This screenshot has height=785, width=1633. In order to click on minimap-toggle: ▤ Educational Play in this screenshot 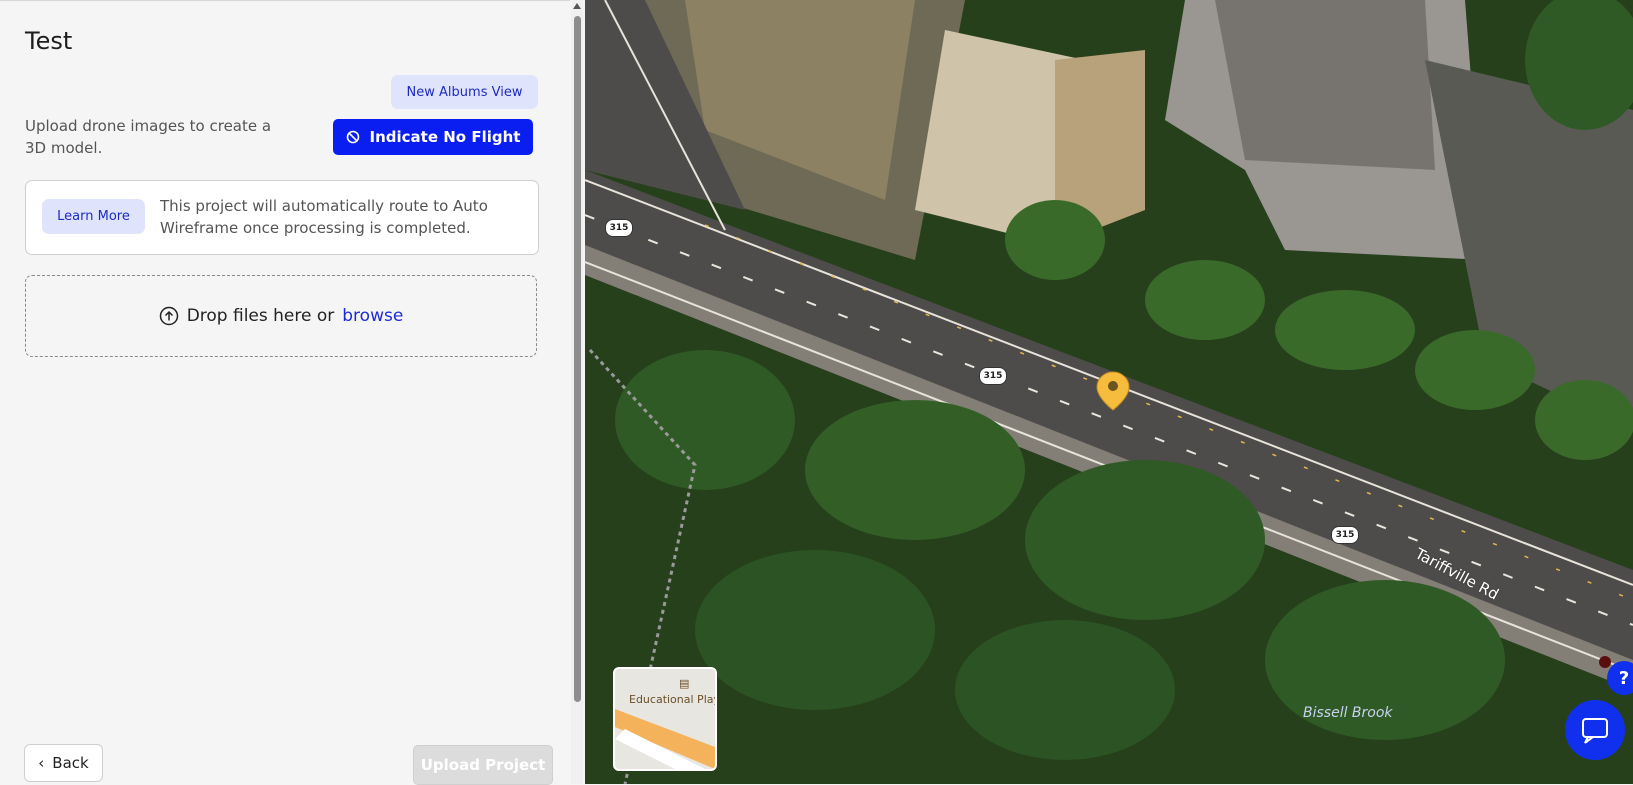, I will do `click(665, 719)`.